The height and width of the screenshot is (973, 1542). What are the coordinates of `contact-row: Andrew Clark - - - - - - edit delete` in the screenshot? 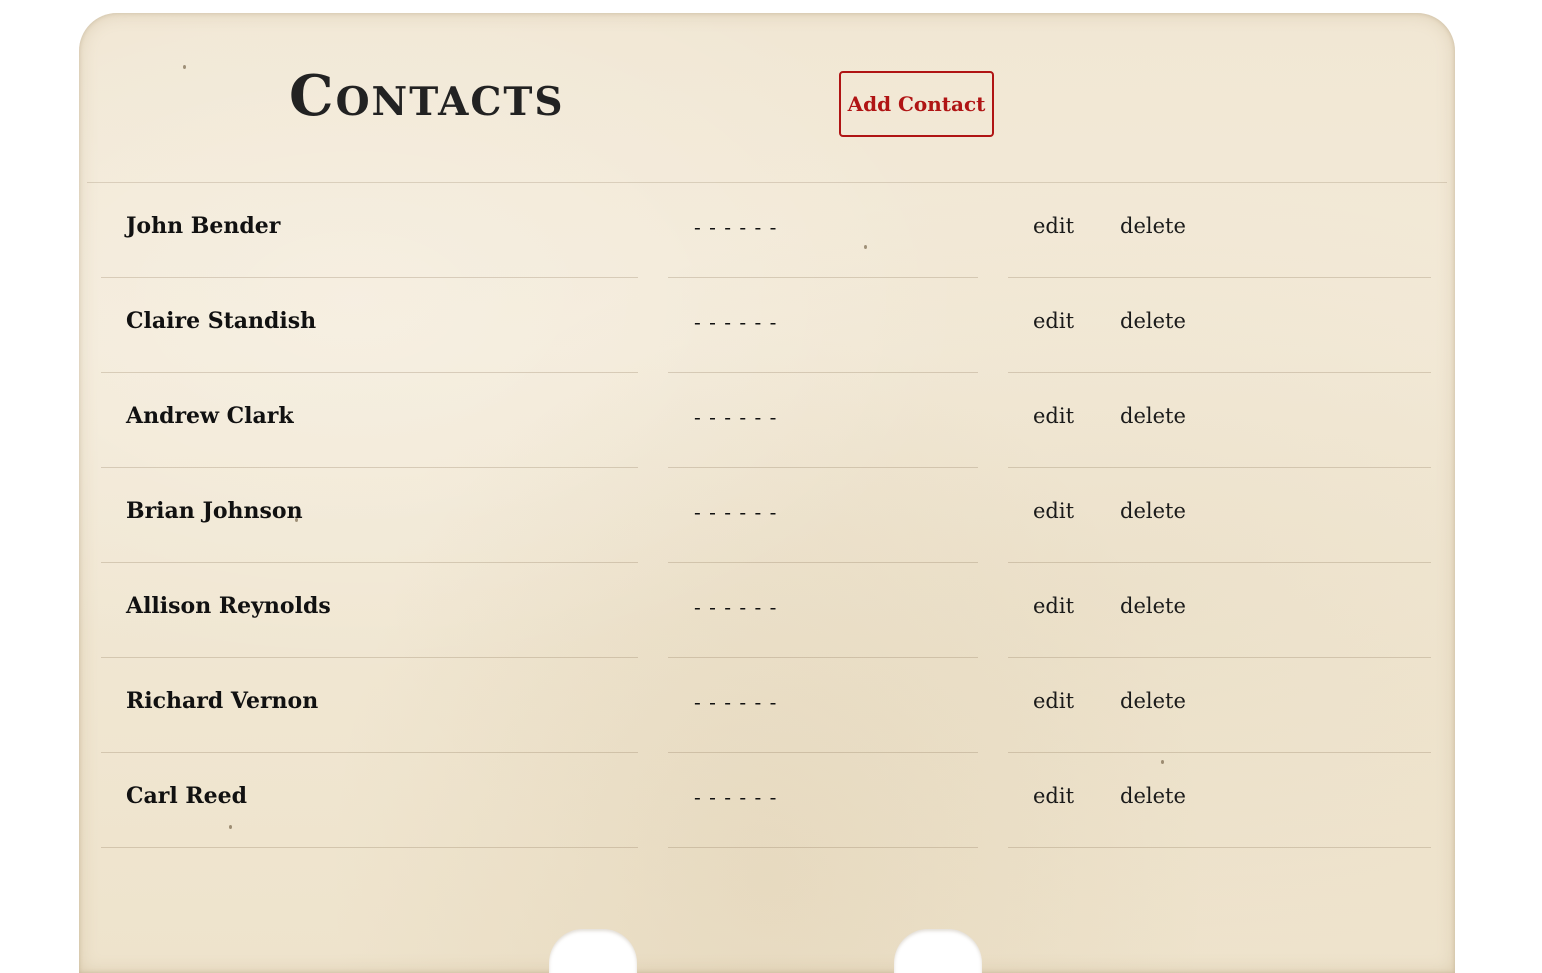 It's located at (767, 420).